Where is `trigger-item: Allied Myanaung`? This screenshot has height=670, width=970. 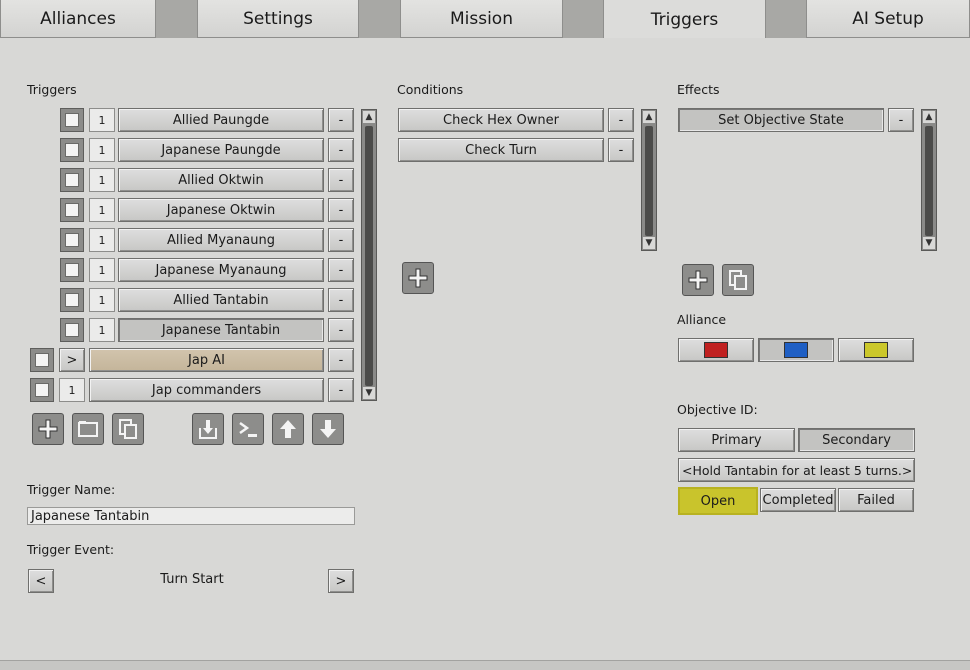
trigger-item: Allied Myanaung is located at coordinates (221, 240).